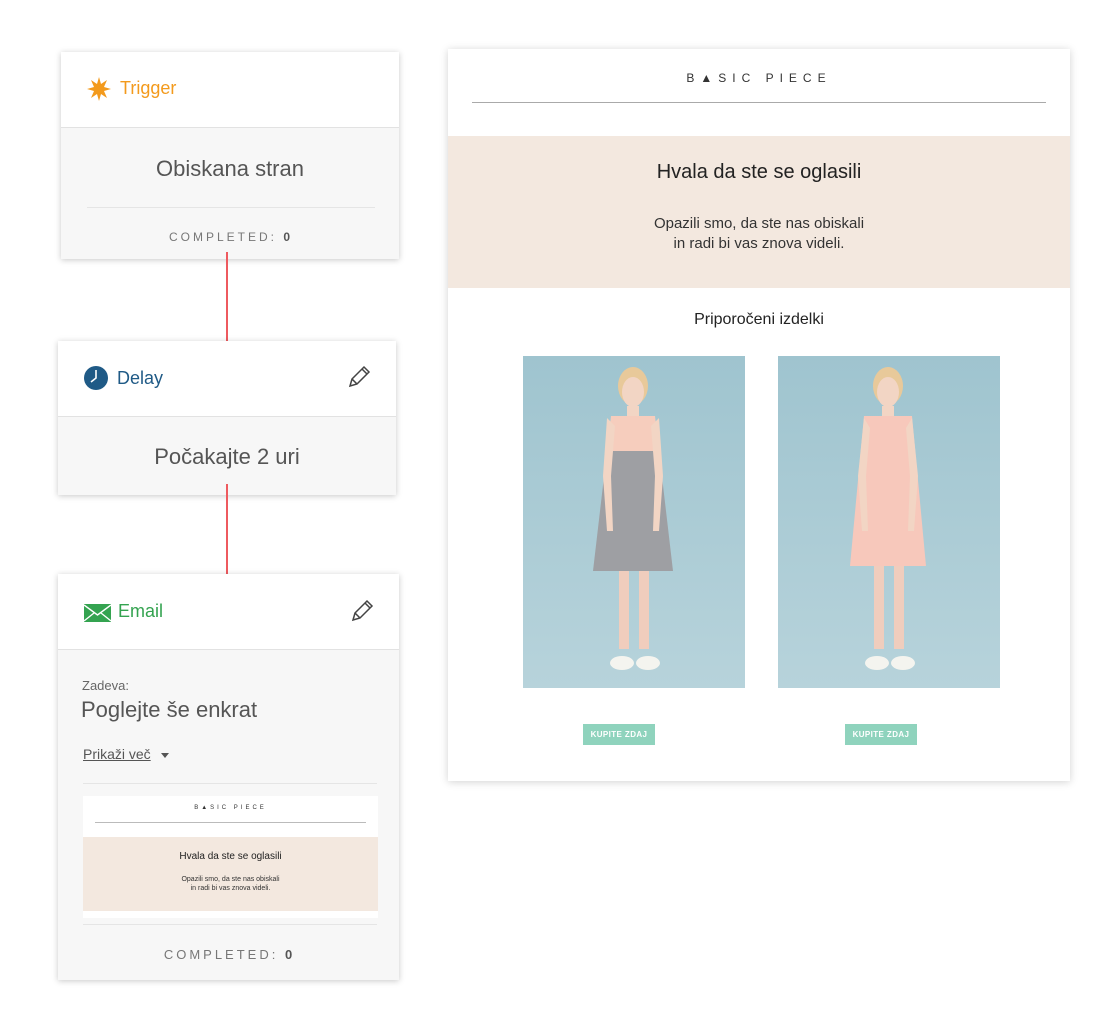 The height and width of the screenshot is (1023, 1102). What do you see at coordinates (227, 418) in the screenshot?
I see `delay-card: Delay Počakajte 2 uri` at bounding box center [227, 418].